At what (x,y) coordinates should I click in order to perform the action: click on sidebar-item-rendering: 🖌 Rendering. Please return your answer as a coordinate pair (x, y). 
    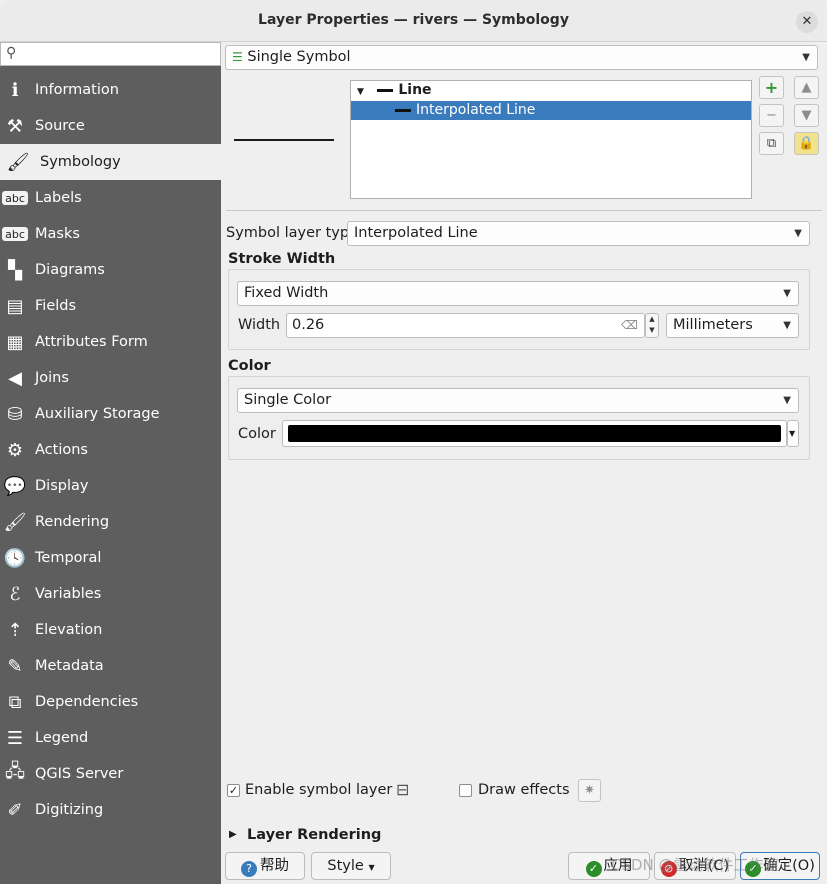
    Looking at the image, I should click on (110, 522).